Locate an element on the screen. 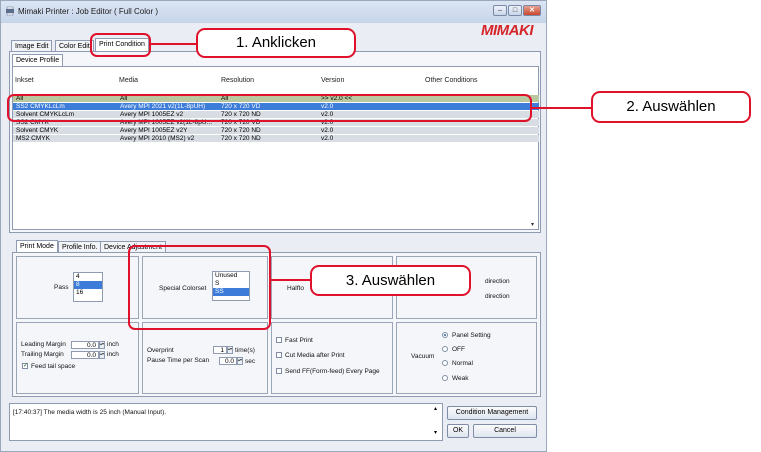 Image resolution: width=761 pixels, height=452 pixels. vacuum-radio-panel-setting is located at coordinates (445, 335).